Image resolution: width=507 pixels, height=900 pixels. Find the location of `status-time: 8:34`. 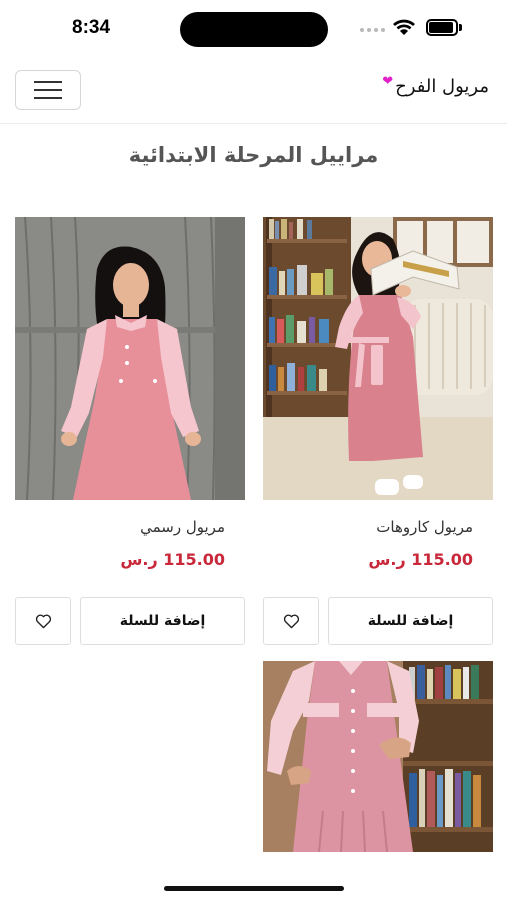

status-time: 8:34 is located at coordinates (91, 27).